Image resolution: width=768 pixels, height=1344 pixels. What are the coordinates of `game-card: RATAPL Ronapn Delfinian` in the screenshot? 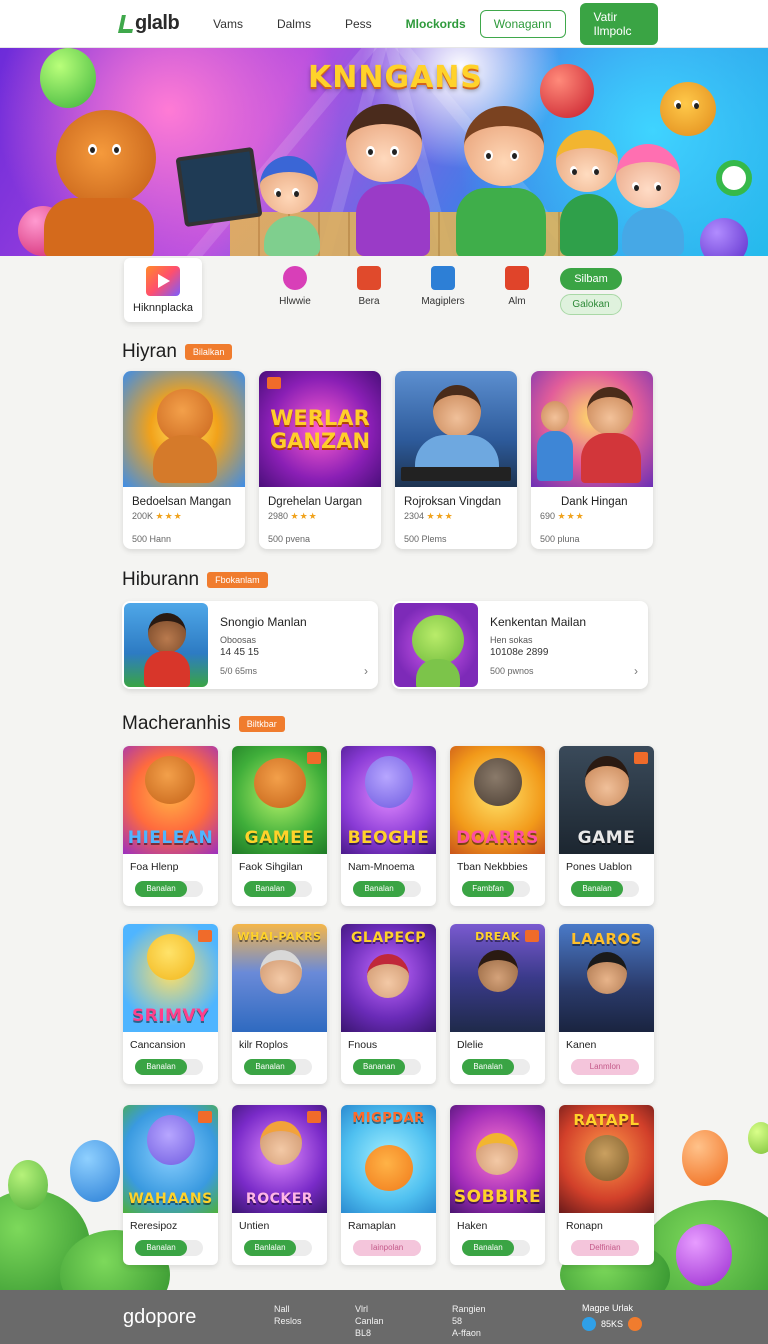 It's located at (606, 1185).